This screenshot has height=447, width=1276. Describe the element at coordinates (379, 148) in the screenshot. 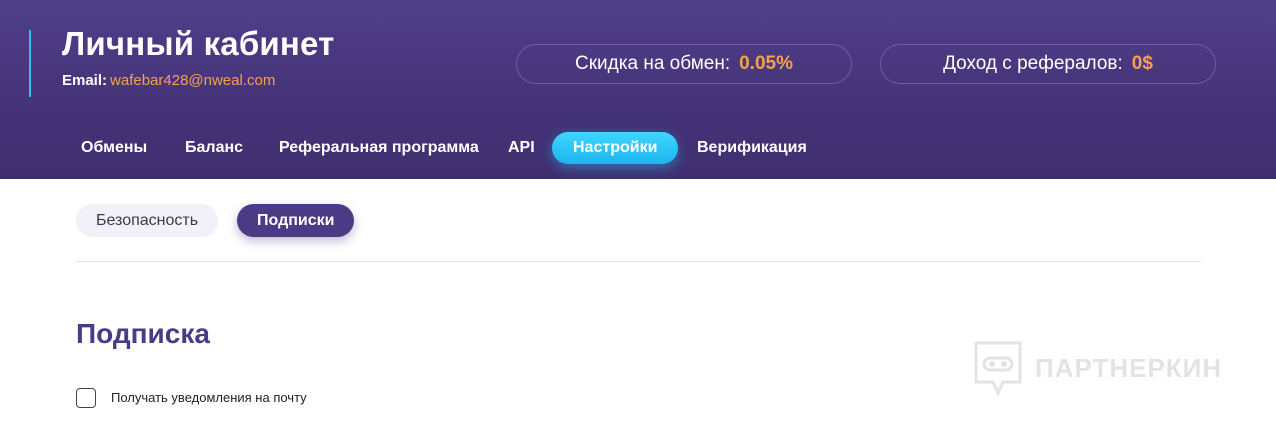

I see `nav-item-referral-program: Реферальная программа` at that location.